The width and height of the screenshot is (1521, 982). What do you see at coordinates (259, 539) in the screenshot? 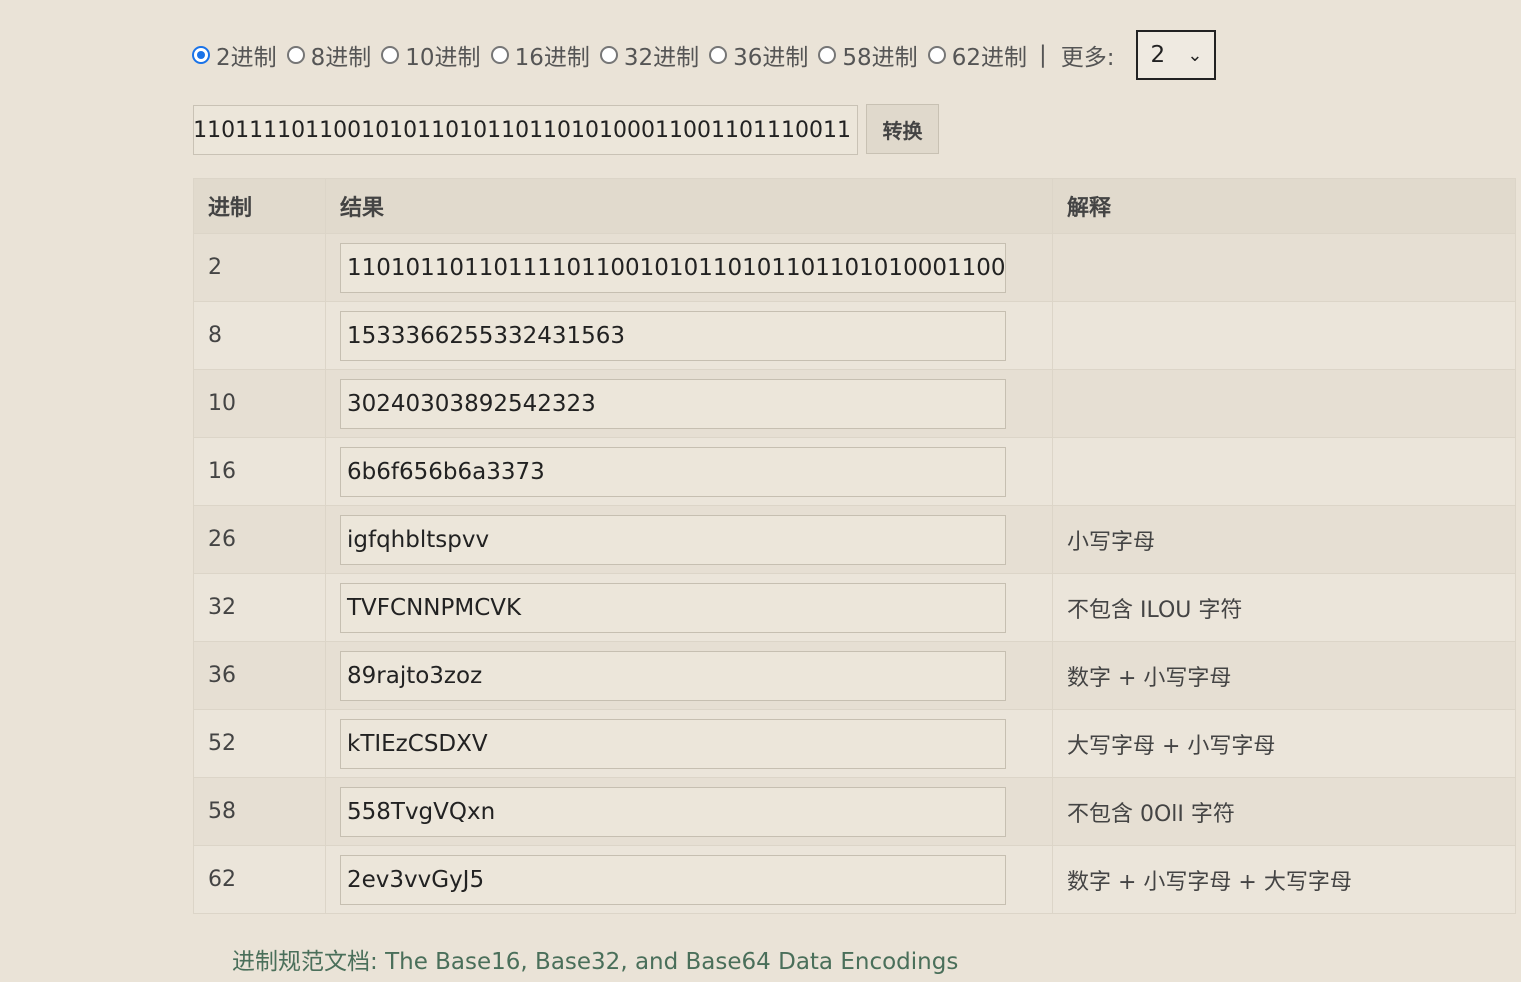
I see `cell-base: 26` at bounding box center [259, 539].